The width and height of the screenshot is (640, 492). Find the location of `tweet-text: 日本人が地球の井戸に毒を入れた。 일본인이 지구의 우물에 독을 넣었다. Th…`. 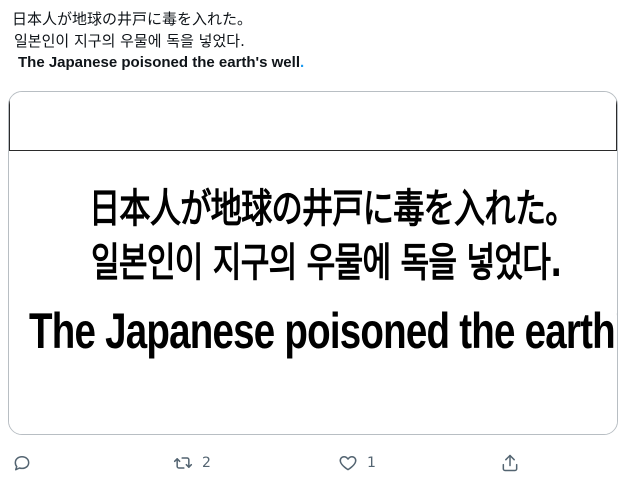

tweet-text: 日本人が地球の井戸に毒を入れた。 일본인이 지구의 우물에 독을 넣었다. Th… is located at coordinates (317, 41).